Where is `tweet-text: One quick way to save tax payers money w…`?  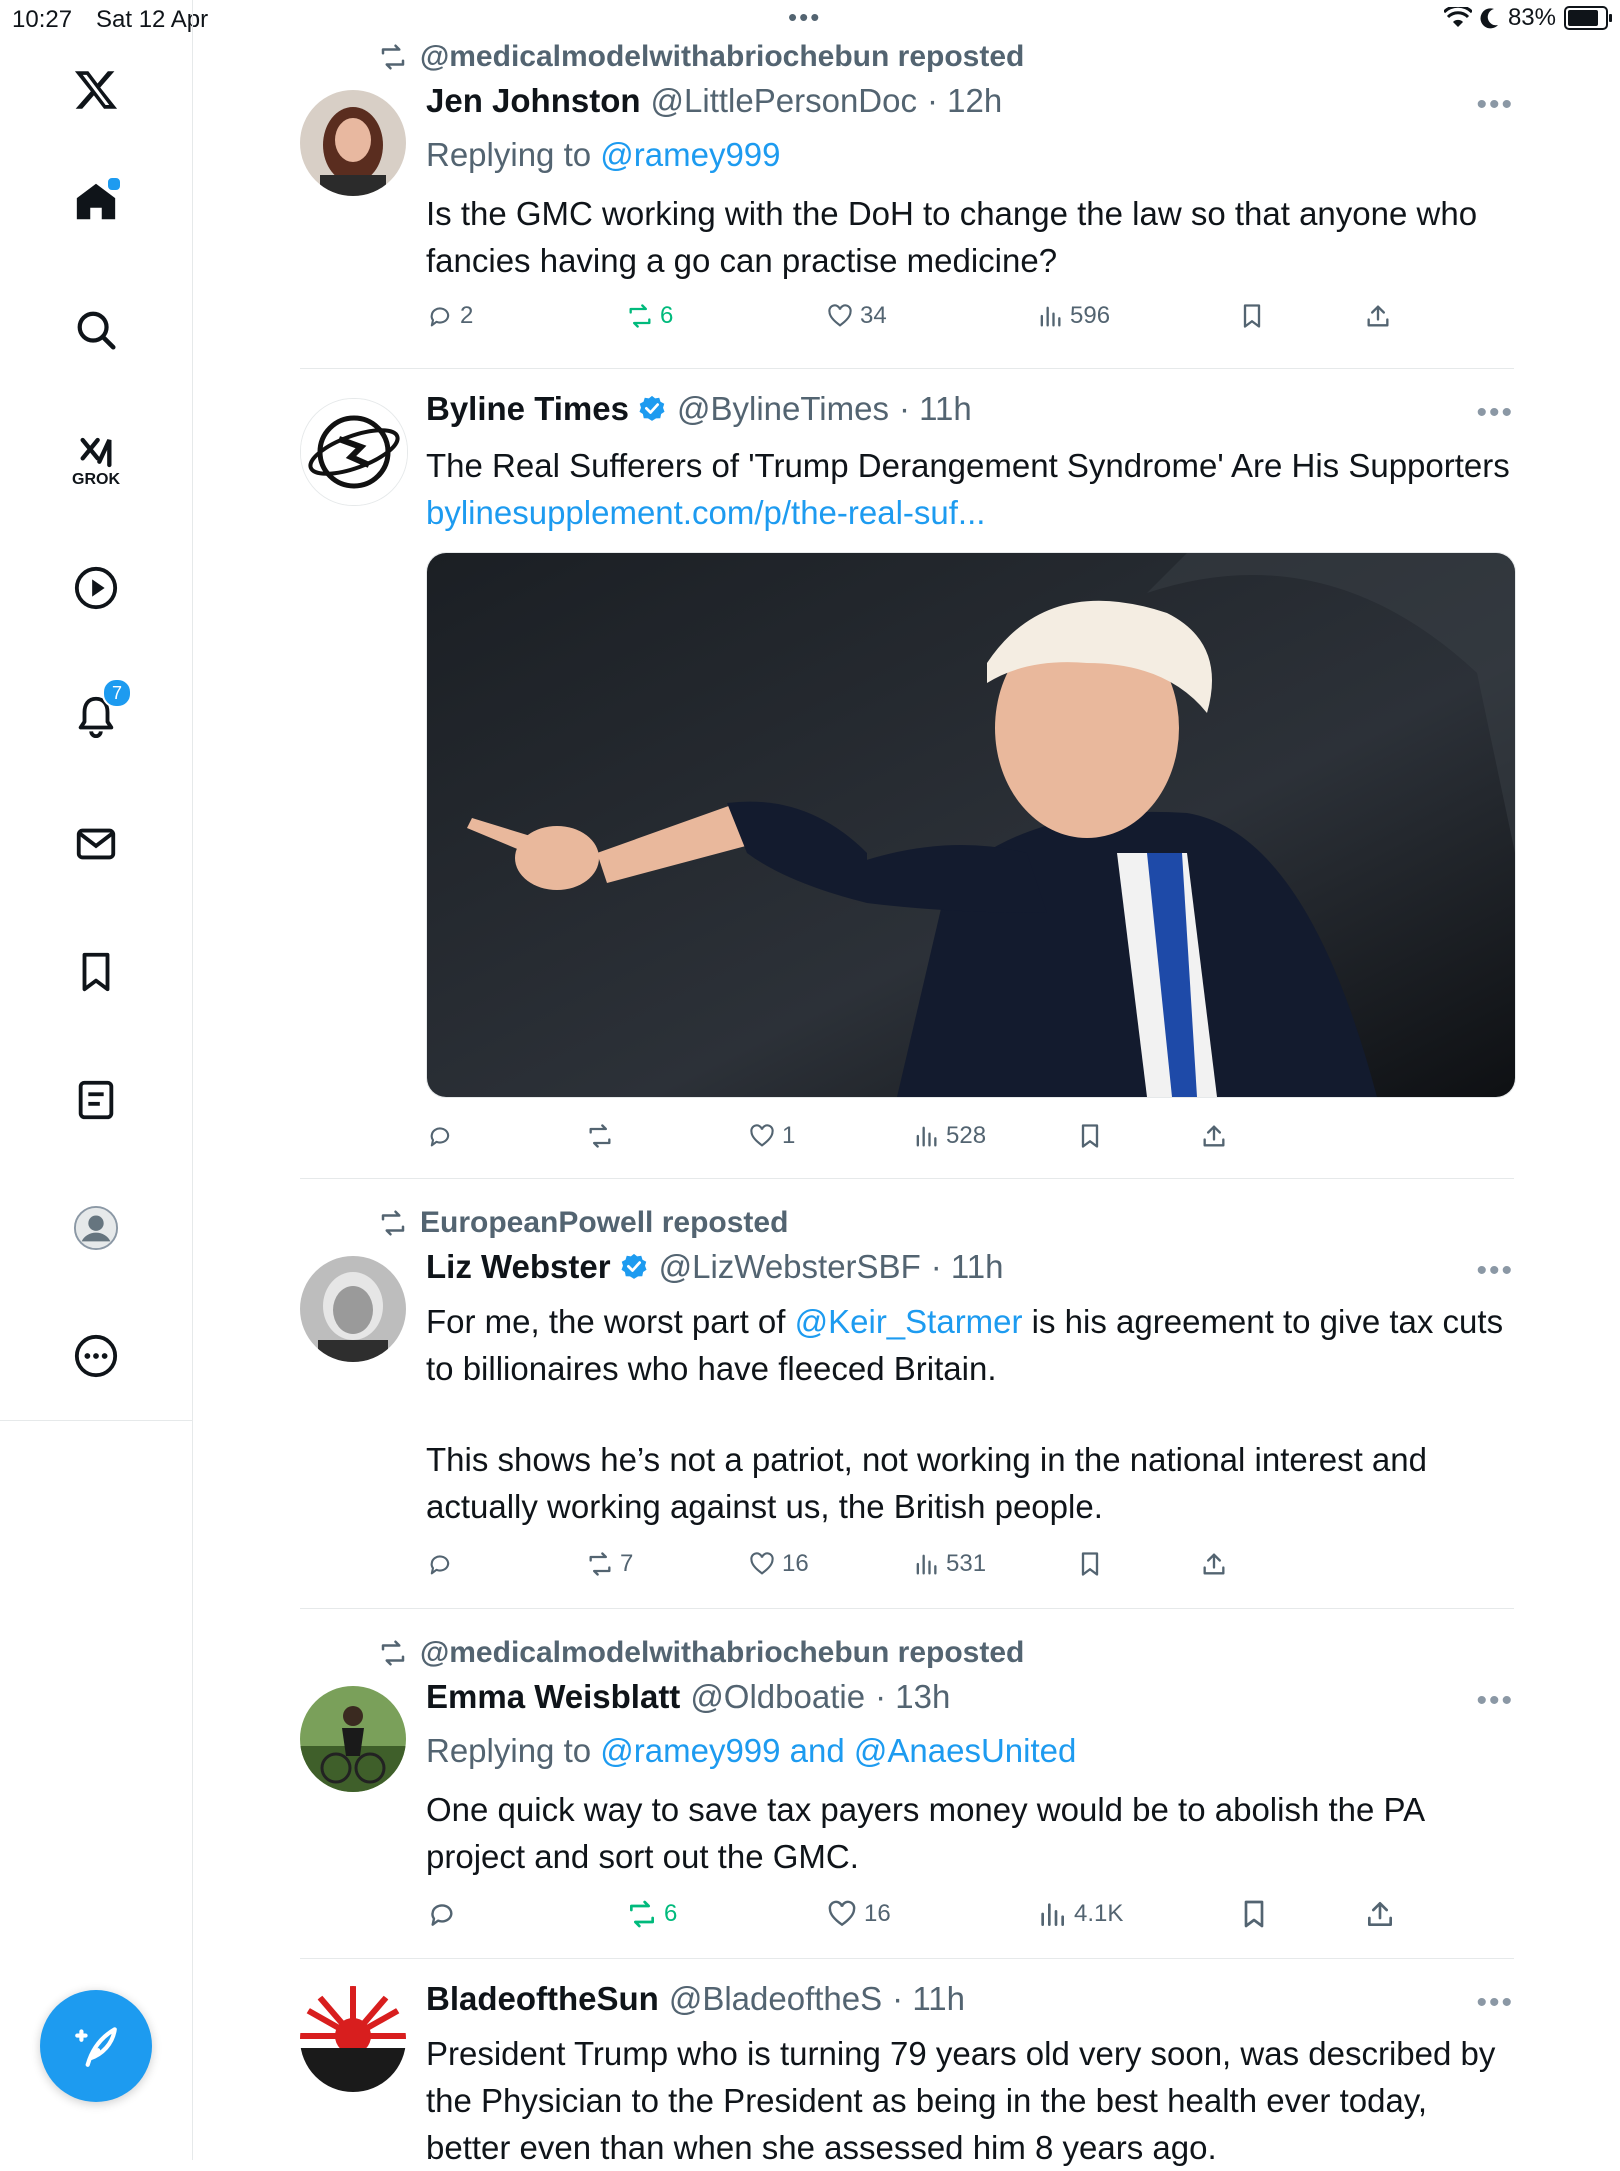
tweet-text: One quick way to save tax payers money w… is located at coordinates (925, 1833).